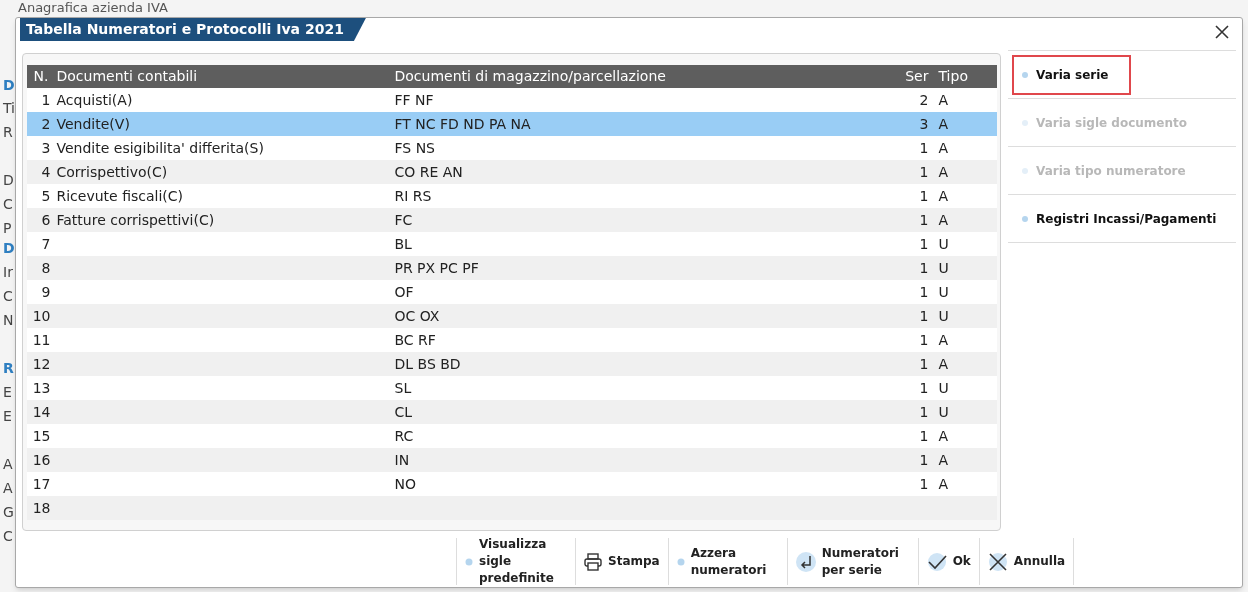  What do you see at coordinates (1125, 218) in the screenshot?
I see `action-button: Registri Incassi/Pagamenti` at bounding box center [1125, 218].